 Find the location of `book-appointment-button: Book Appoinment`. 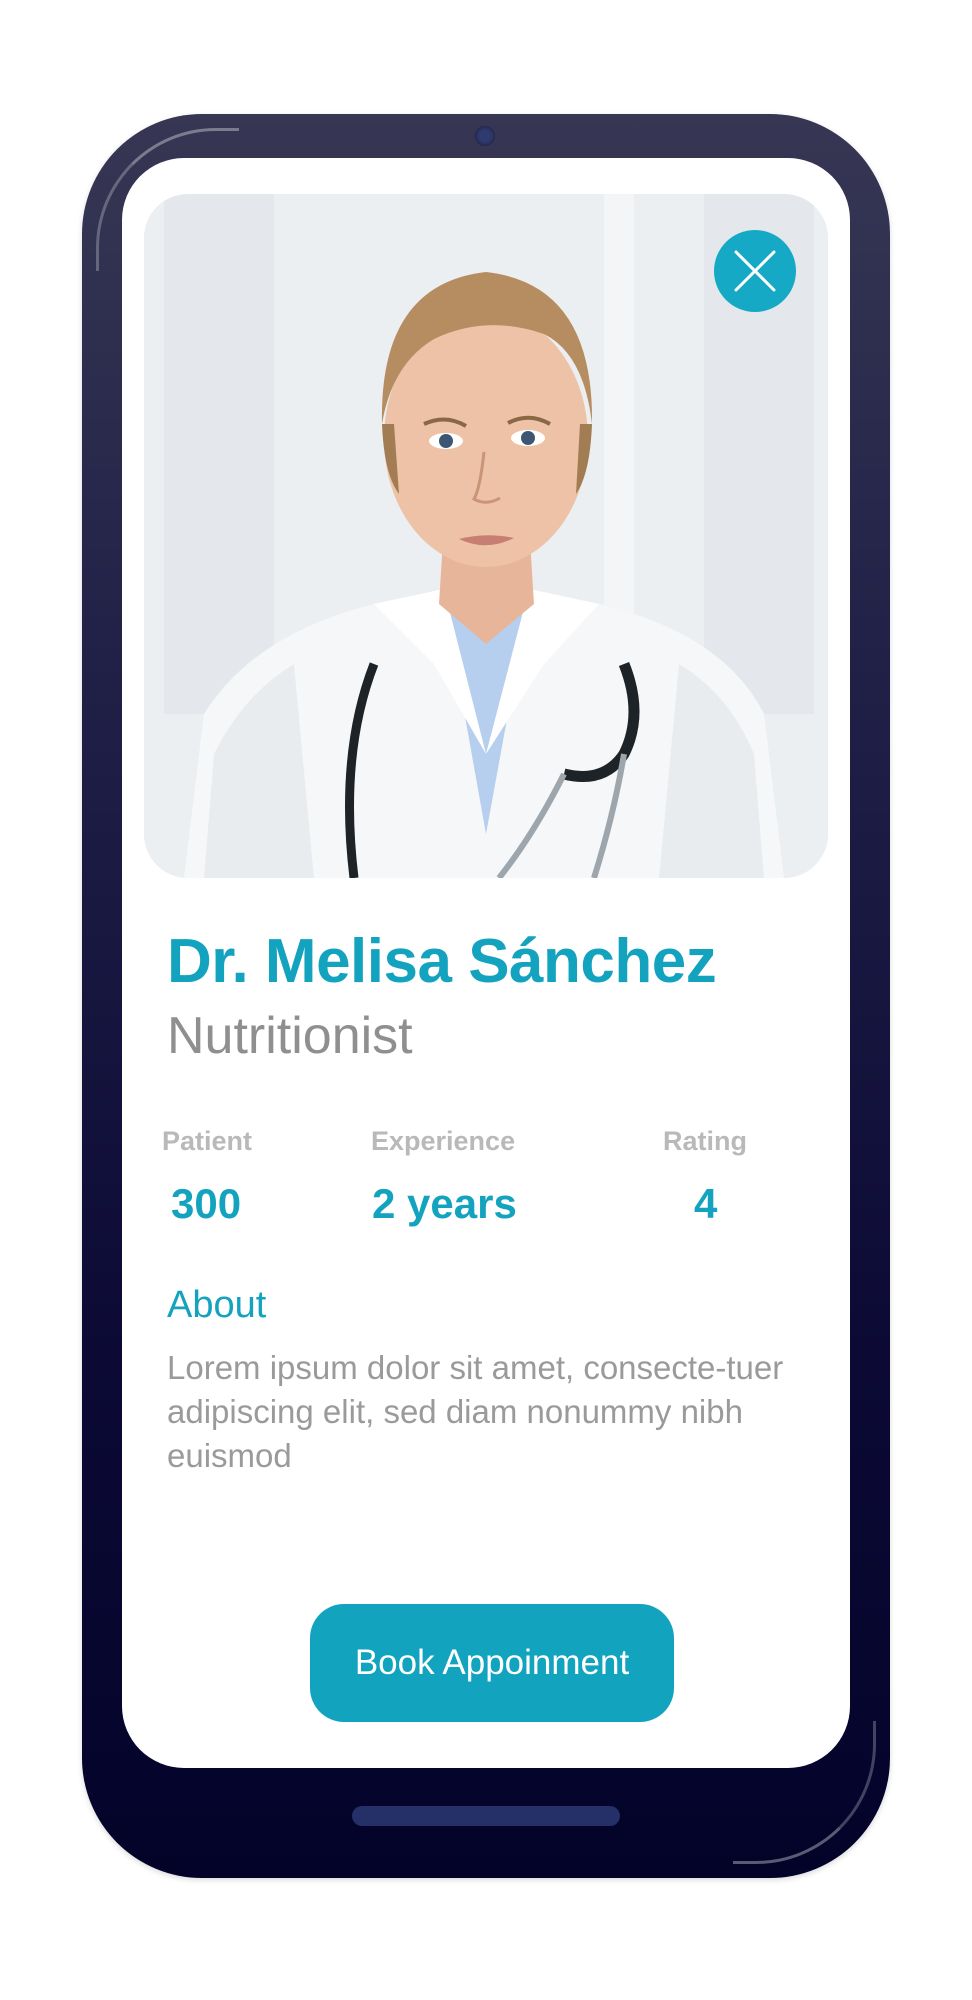

book-appointment-button: Book Appoinment is located at coordinates (492, 1663).